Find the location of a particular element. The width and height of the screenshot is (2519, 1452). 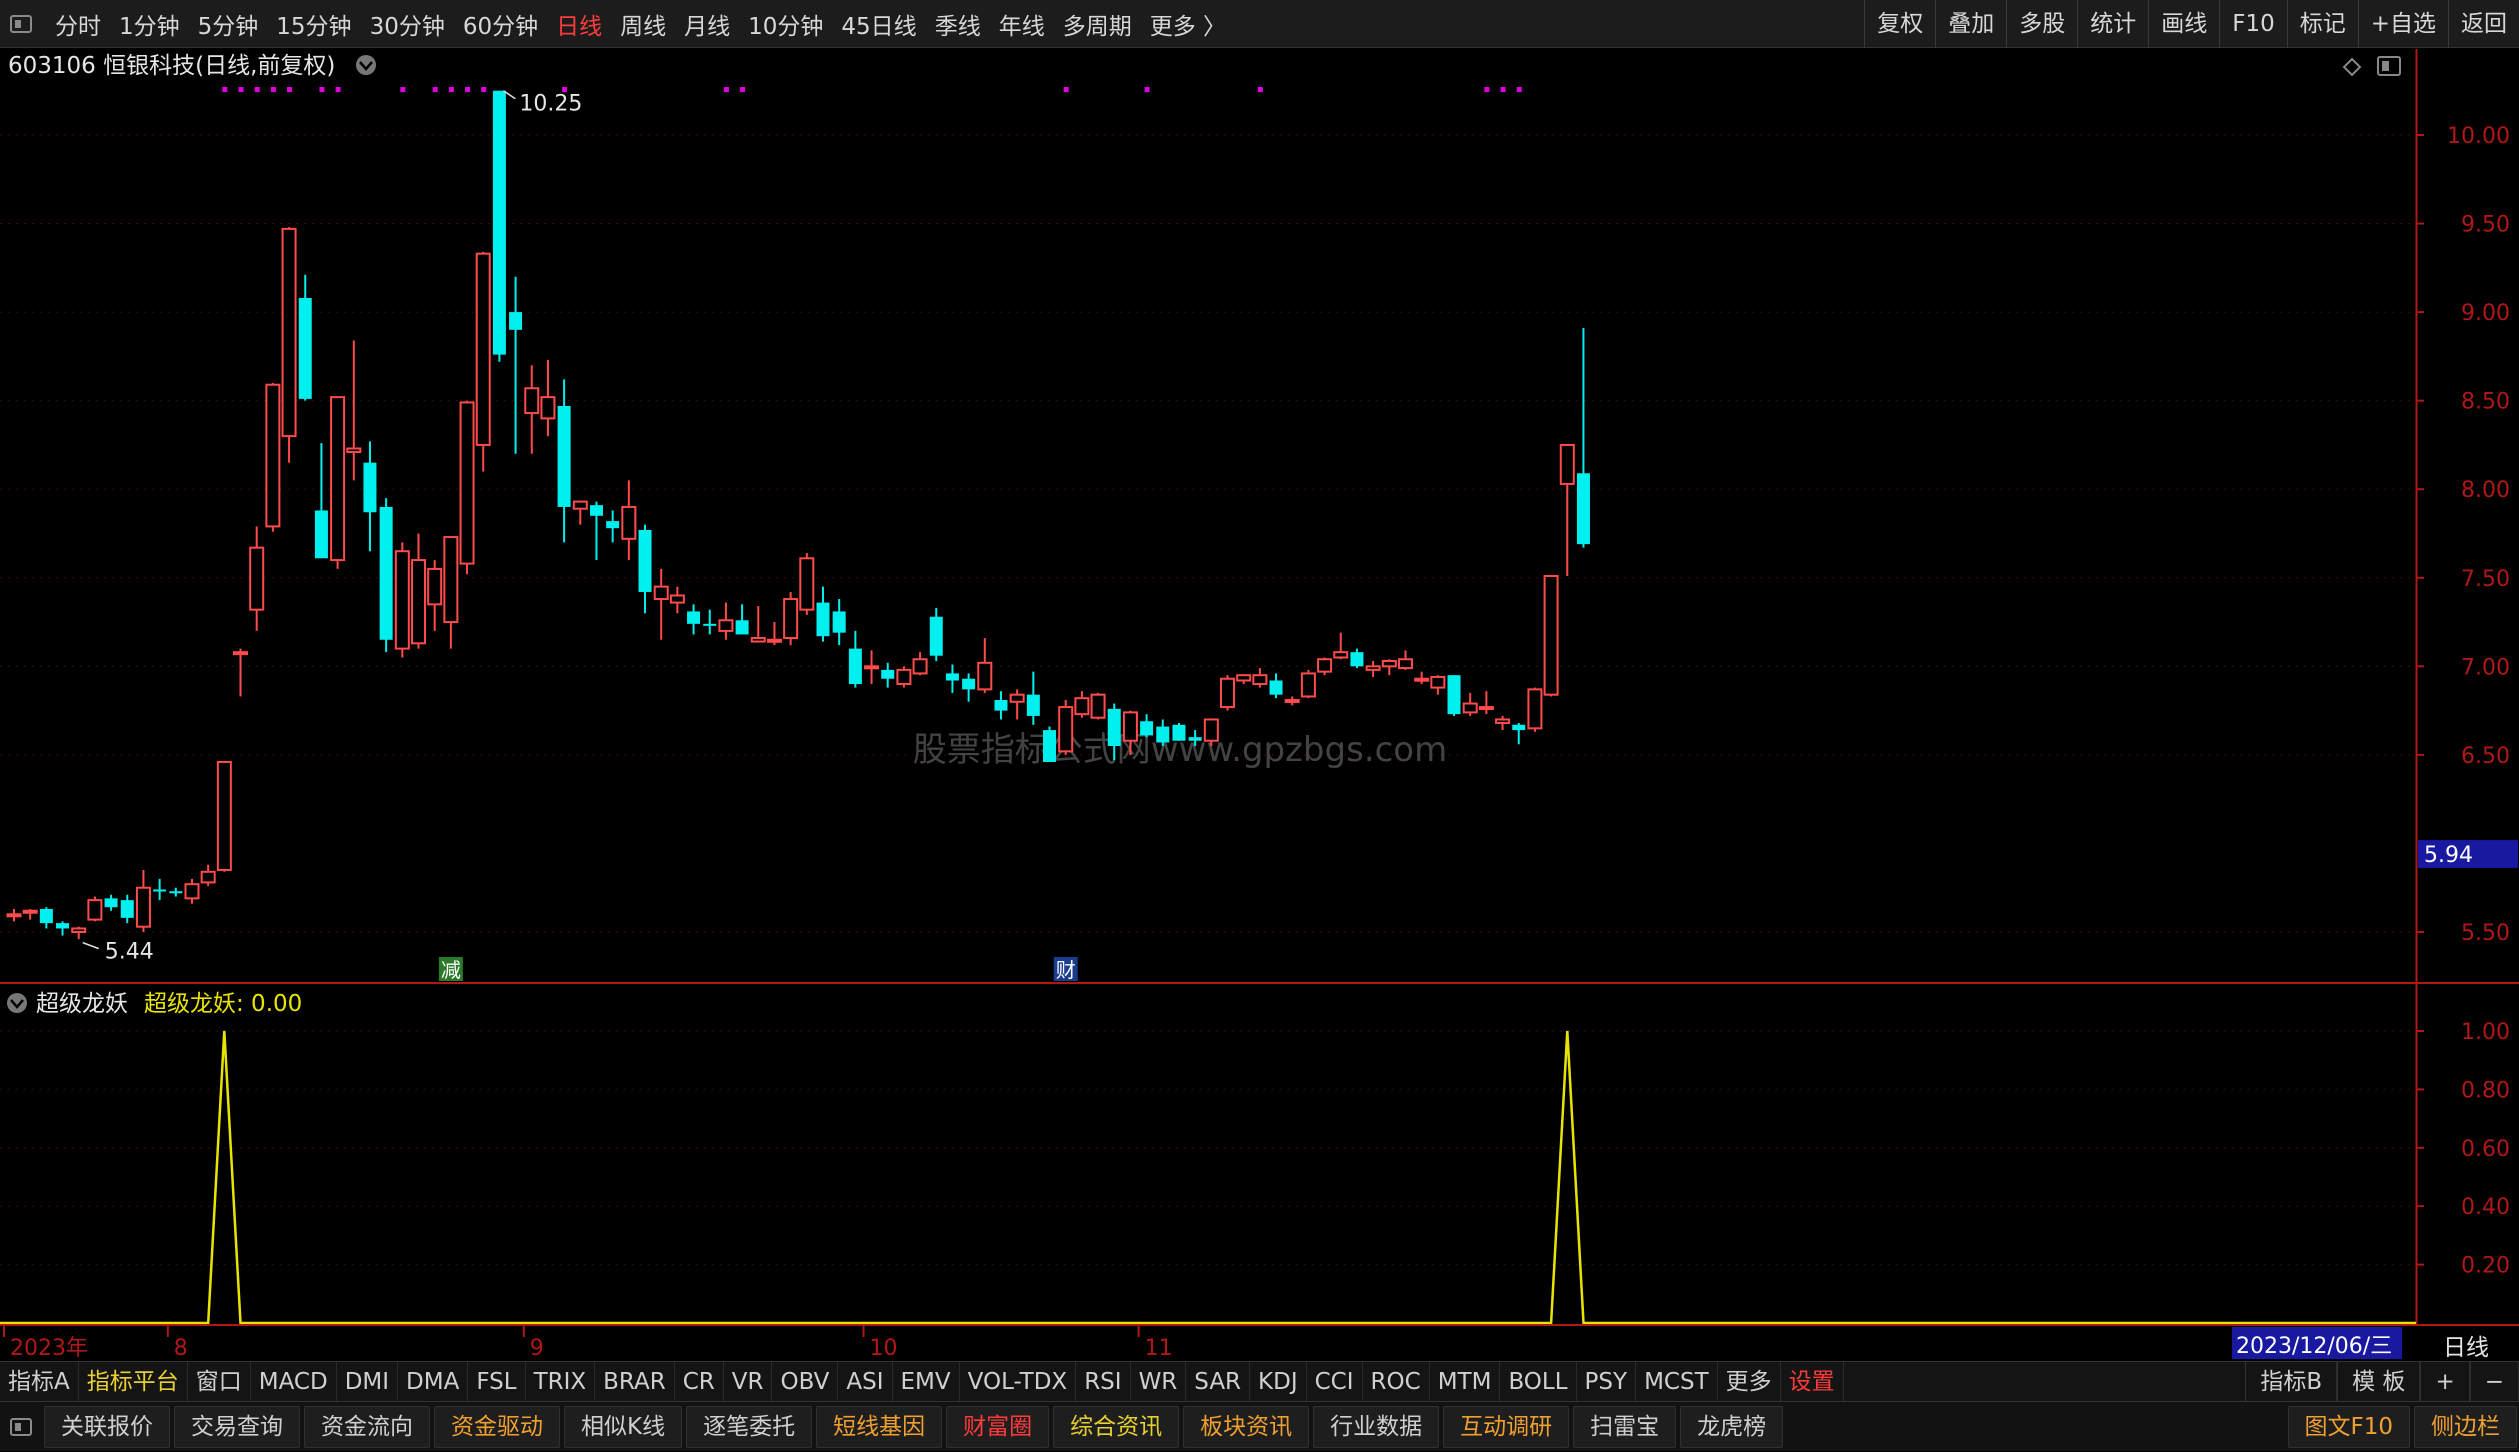

indicator-tab: CR is located at coordinates (699, 1382).